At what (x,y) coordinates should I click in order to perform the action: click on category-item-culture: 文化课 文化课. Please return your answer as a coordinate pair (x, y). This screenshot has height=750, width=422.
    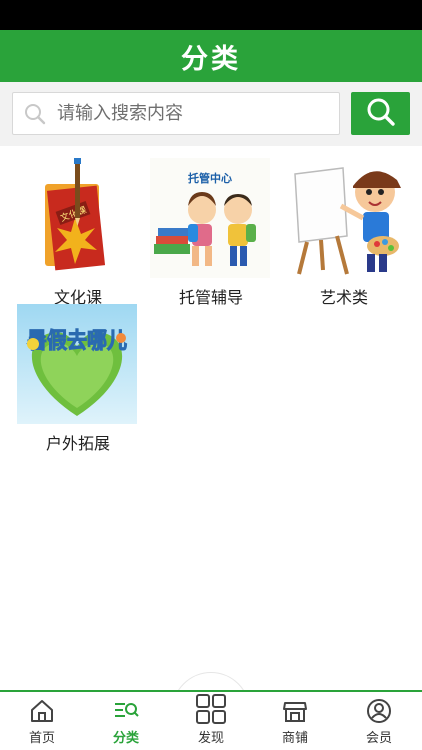
    Looking at the image, I should click on (78, 233).